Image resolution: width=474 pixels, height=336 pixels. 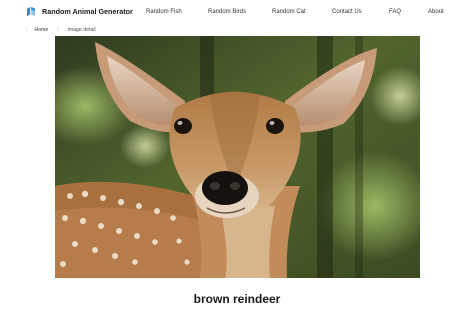 I want to click on nav-link-faq: FAQ, so click(x=395, y=12).